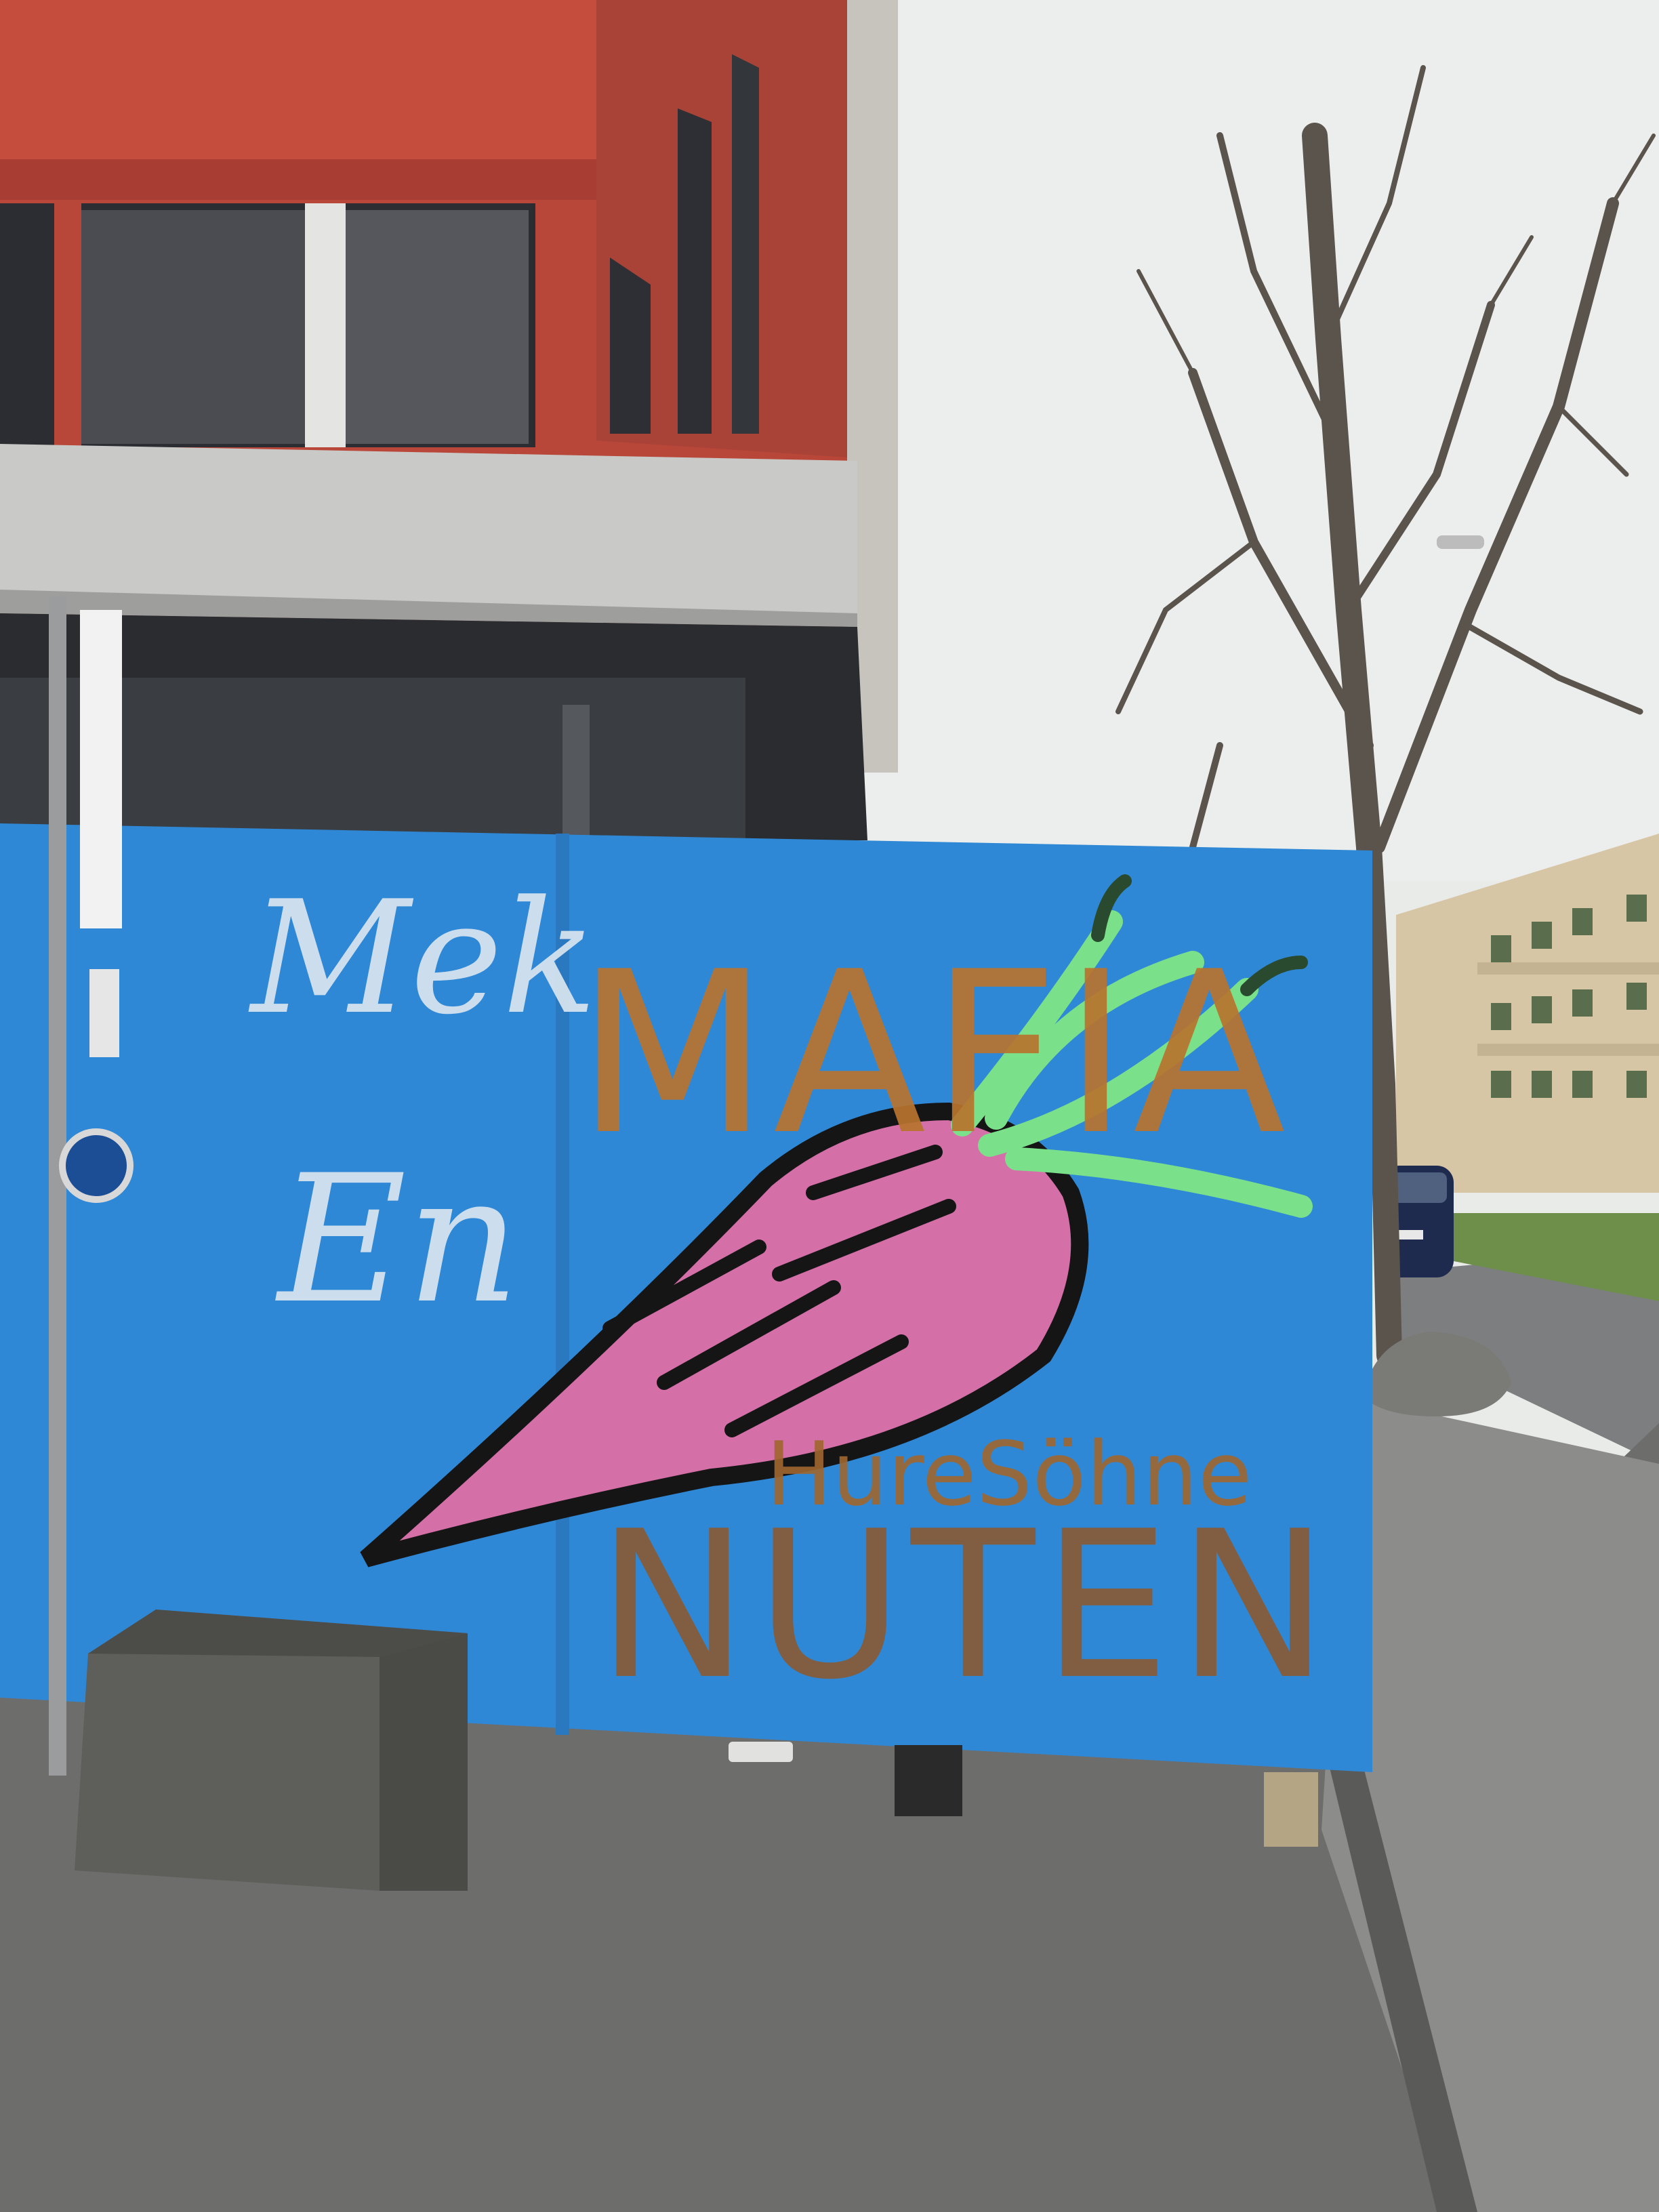  What do you see at coordinates (966, 1606) in the screenshot?
I see `graffiti-word-nuten: NUTEN` at bounding box center [966, 1606].